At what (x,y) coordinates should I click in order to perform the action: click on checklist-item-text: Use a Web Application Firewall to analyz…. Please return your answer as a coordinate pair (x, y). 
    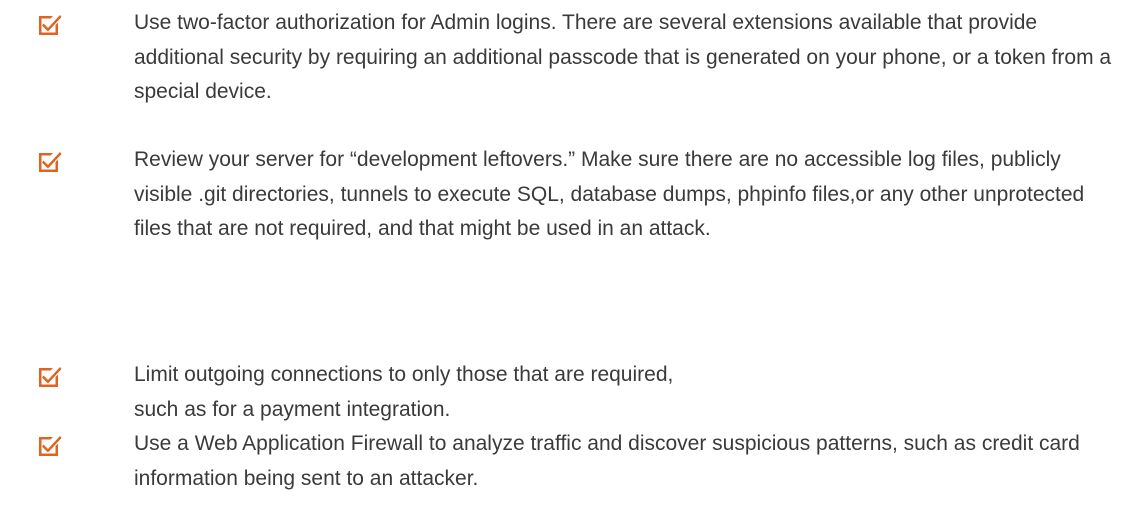
    Looking at the image, I should click on (607, 461).